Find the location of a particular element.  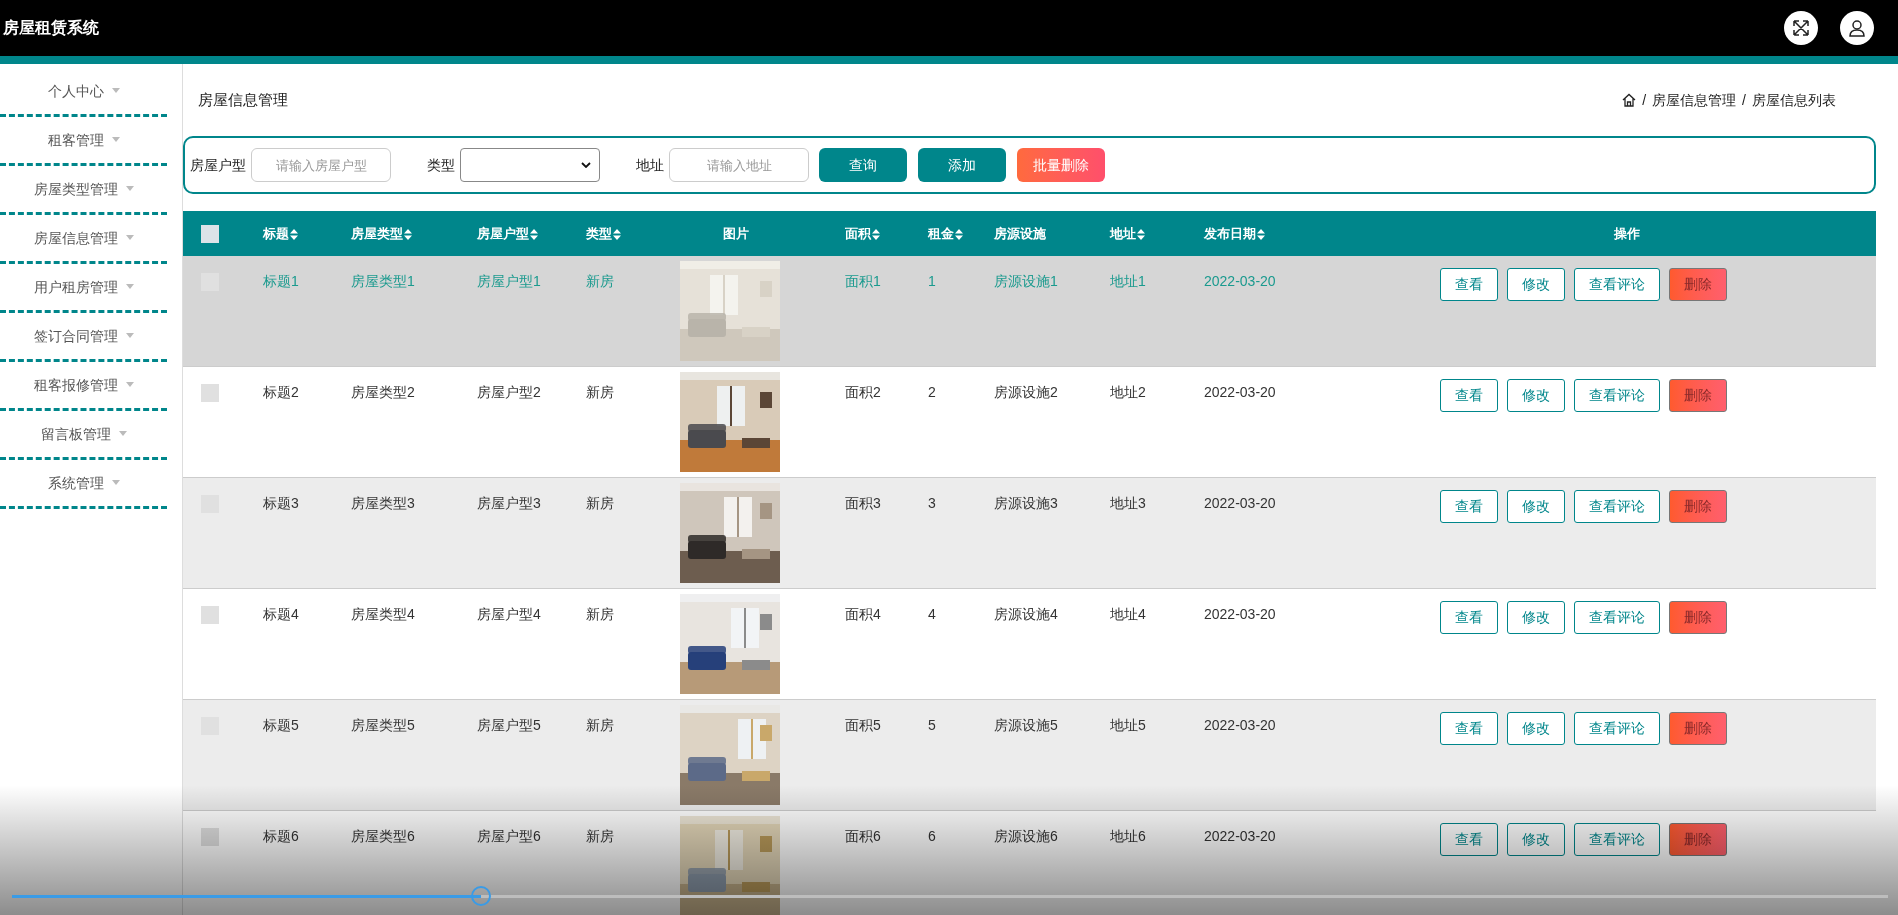

table-cell: 房屋户型3 is located at coordinates (509, 503).